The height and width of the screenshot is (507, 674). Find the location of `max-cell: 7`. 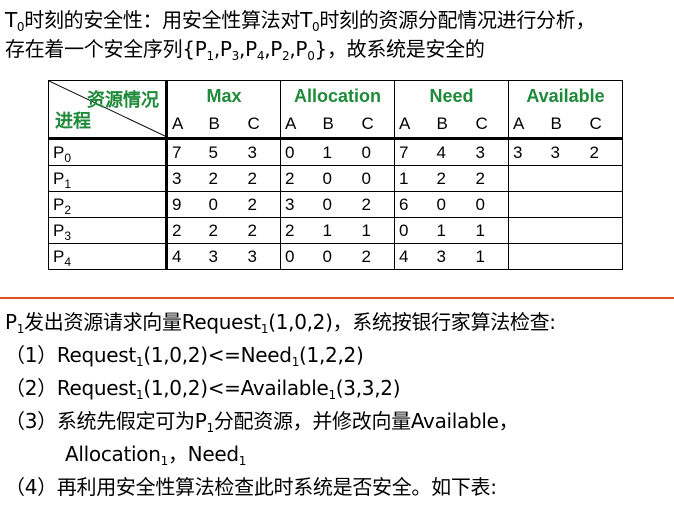

max-cell: 7 is located at coordinates (185, 152).